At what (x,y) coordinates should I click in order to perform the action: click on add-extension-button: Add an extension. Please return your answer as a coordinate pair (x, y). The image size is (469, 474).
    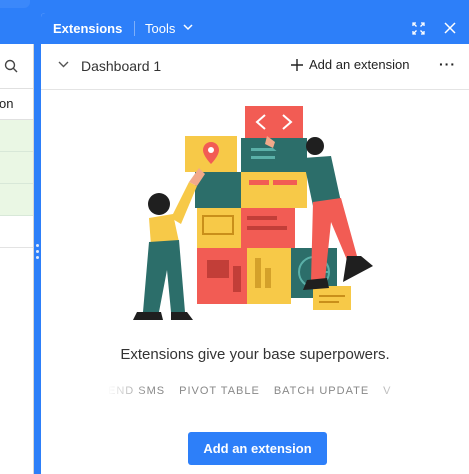
    Looking at the image, I should click on (350, 64).